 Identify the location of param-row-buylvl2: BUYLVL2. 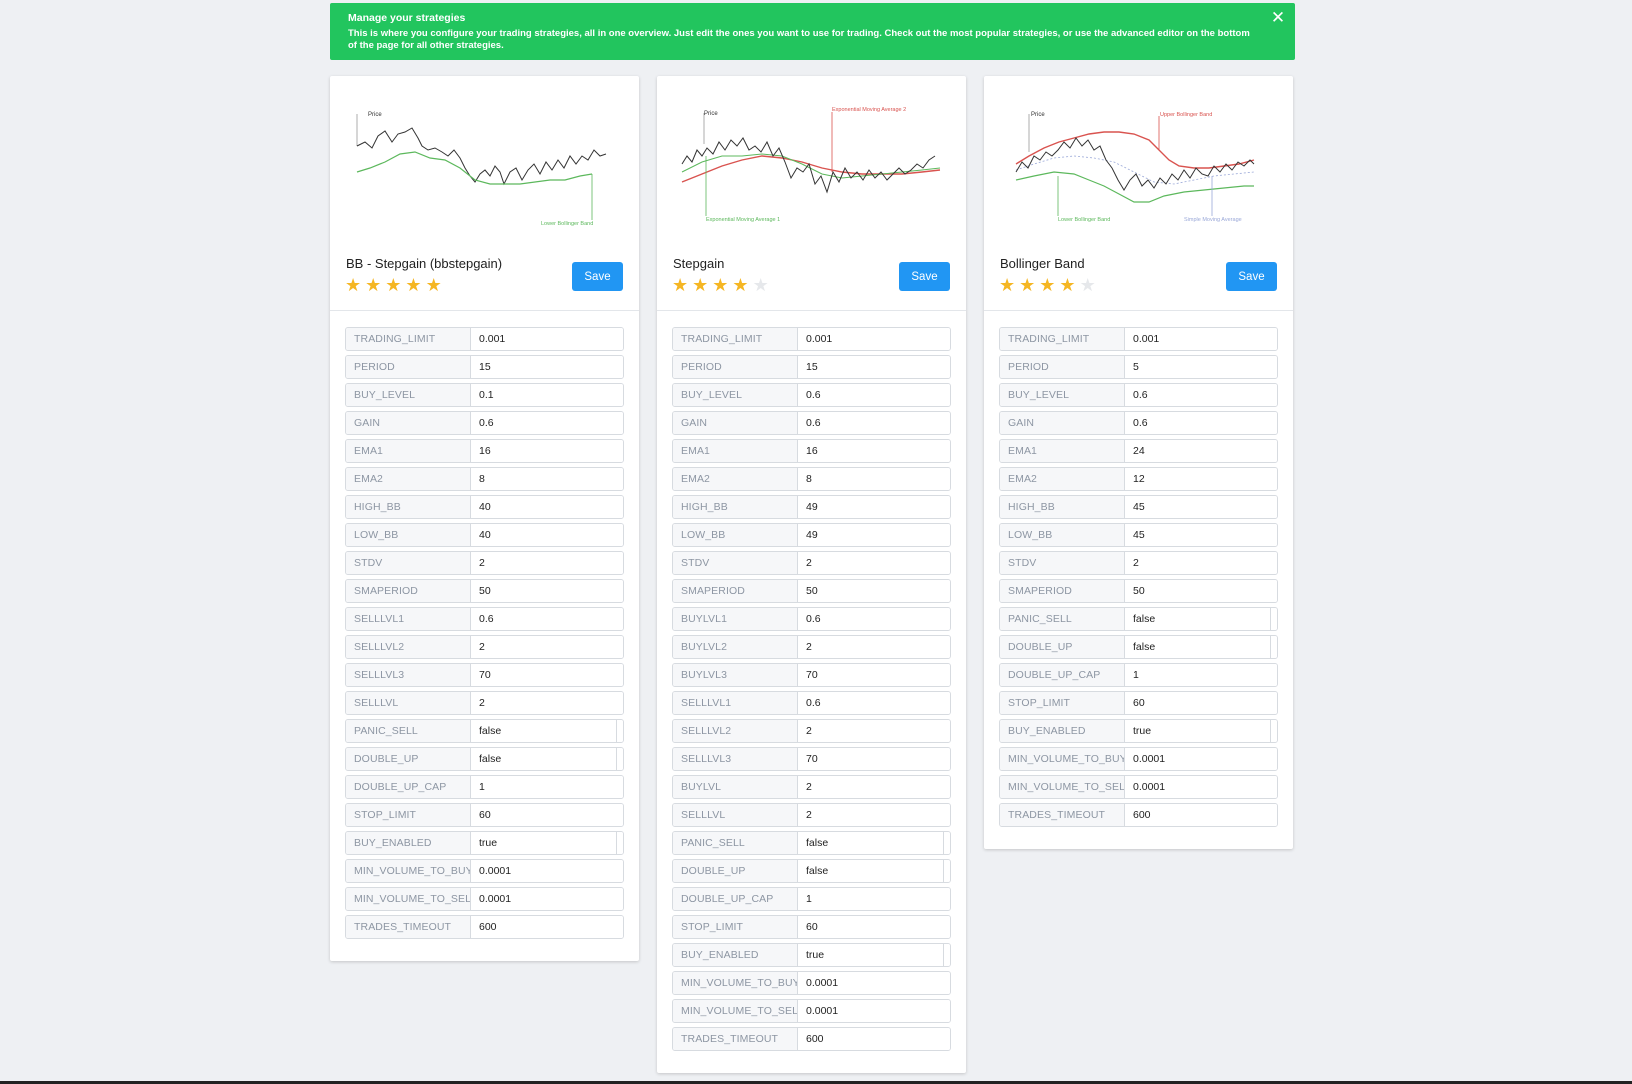
(811, 647).